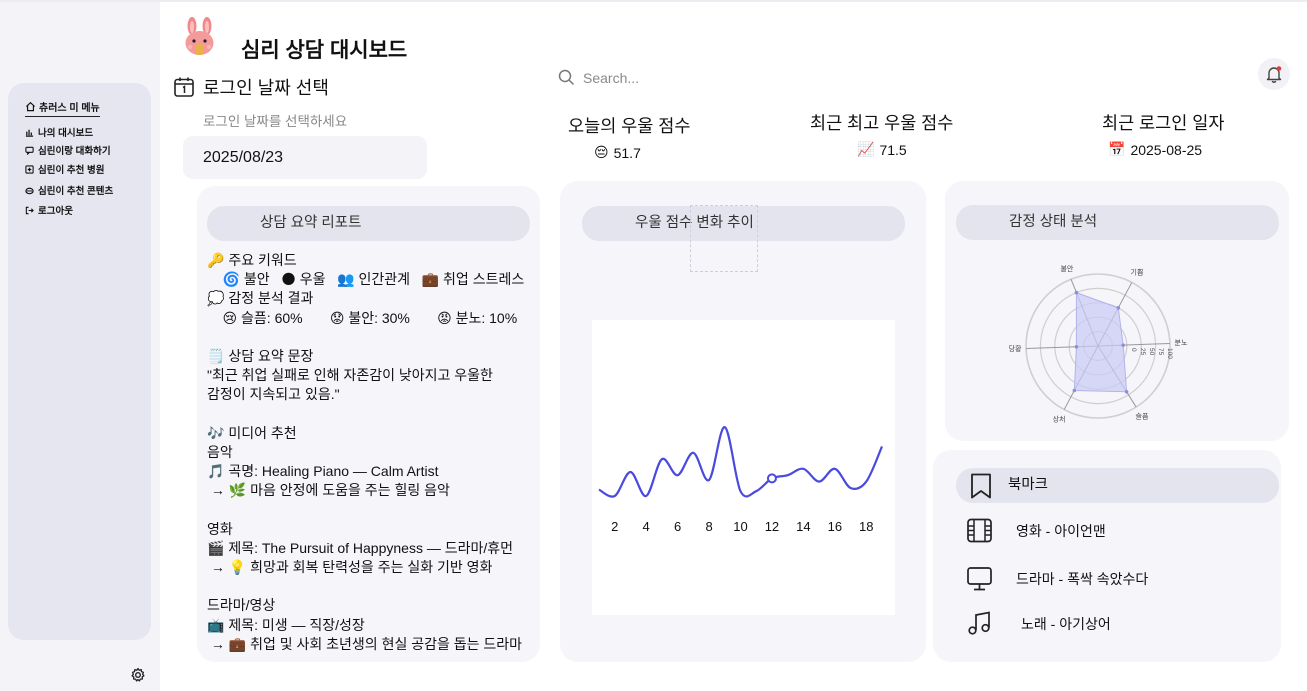 The image size is (1307, 691). What do you see at coordinates (740, 526) in the screenshot?
I see `x-tick-label: 10` at bounding box center [740, 526].